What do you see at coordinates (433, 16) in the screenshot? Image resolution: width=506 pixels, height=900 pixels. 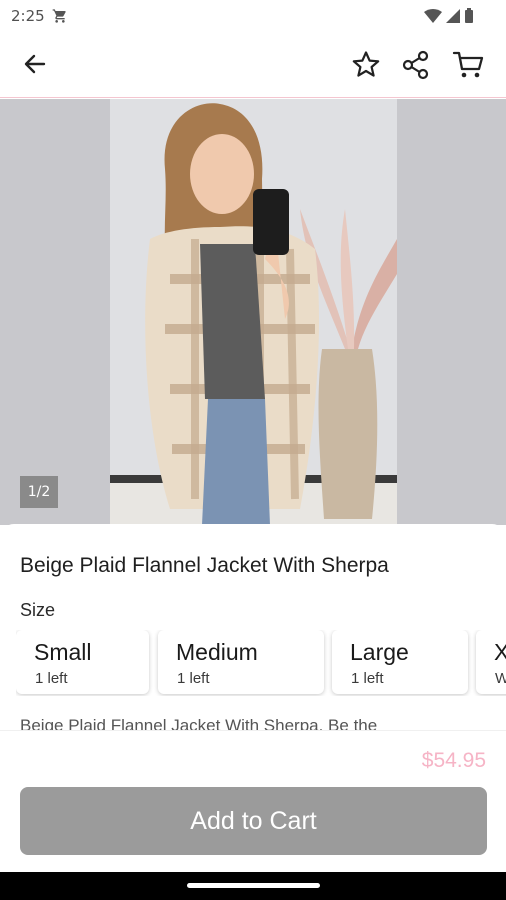 I see `wifi-icon` at bounding box center [433, 16].